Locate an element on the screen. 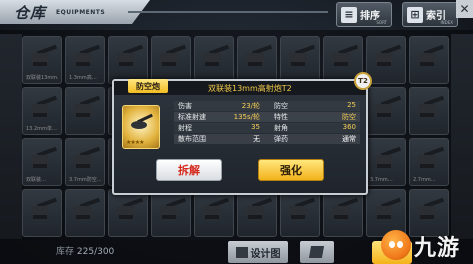 Image resolution: width=473 pixels, height=264 pixels. header-divider is located at coordinates (228, 12).